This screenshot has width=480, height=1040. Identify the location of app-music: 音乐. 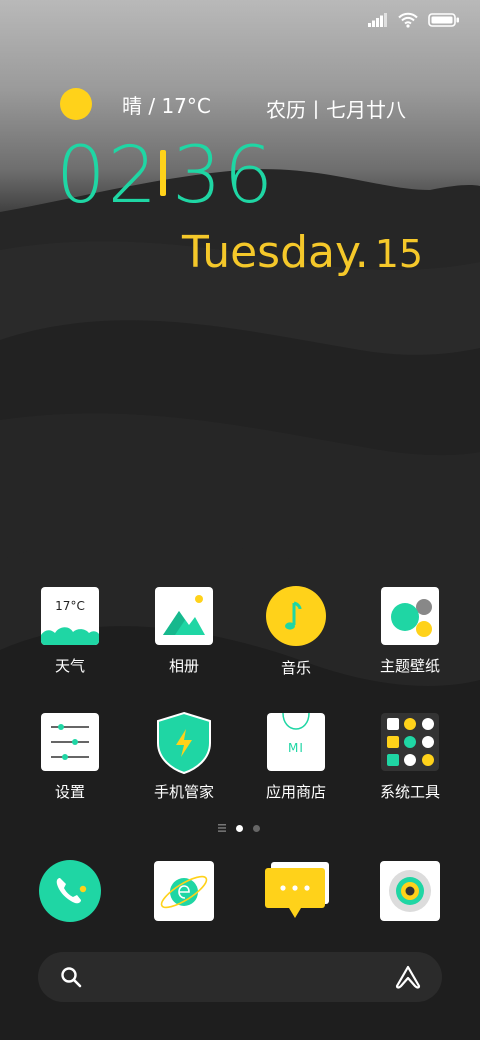
(296, 632).